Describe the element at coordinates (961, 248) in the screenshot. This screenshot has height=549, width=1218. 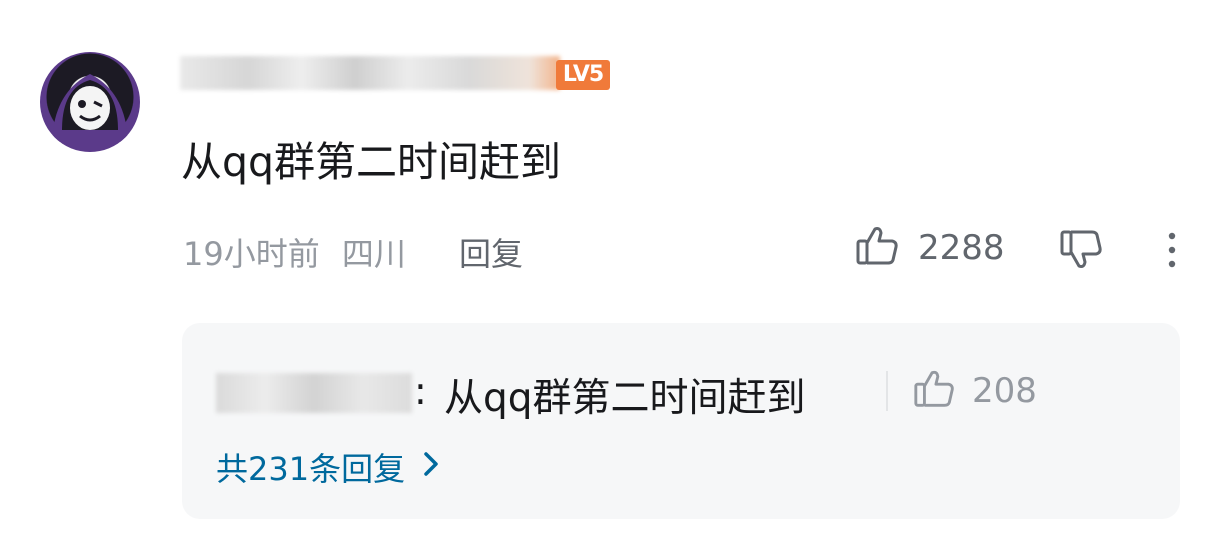
I see `like-count: 2288` at that location.